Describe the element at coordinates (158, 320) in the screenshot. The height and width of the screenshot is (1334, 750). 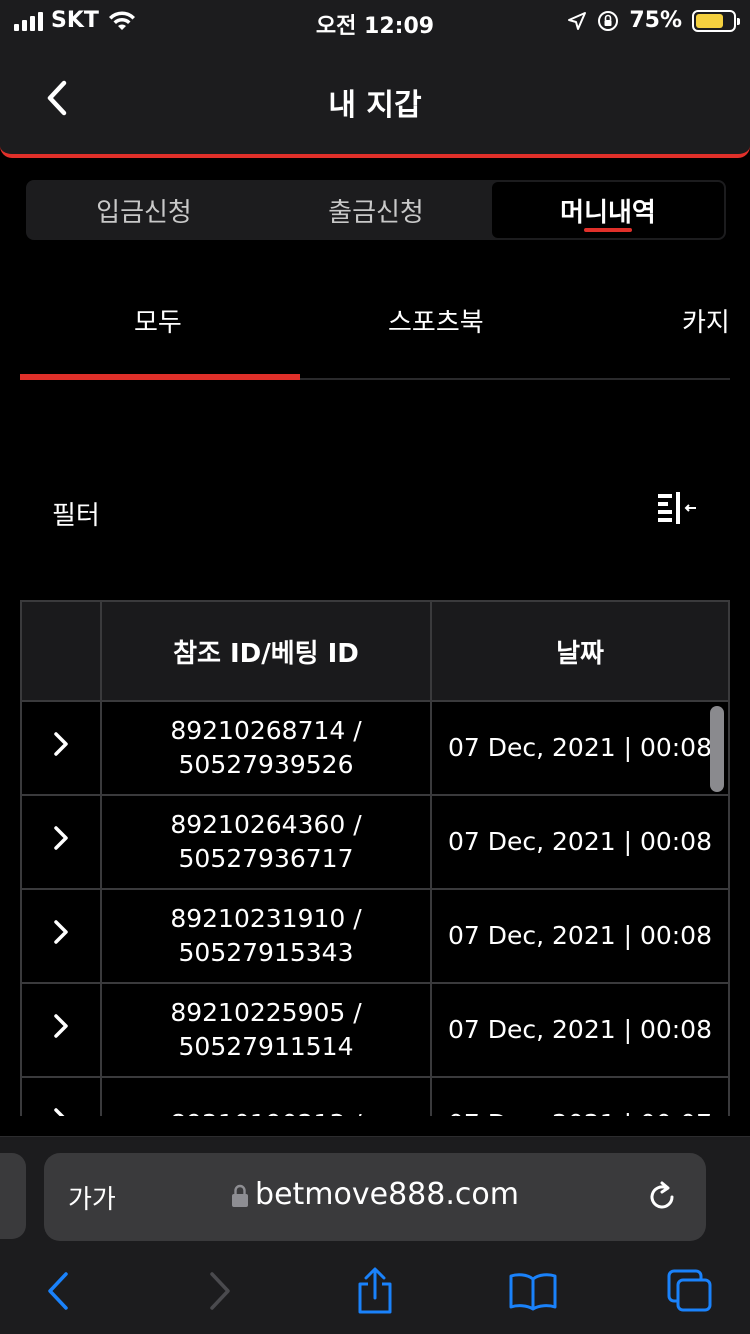
I see `tab-all: 모두` at that location.